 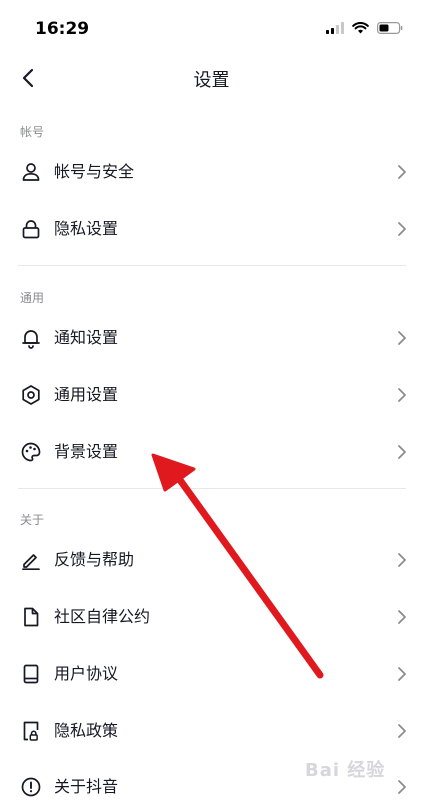 I want to click on navigation-bar: 设置, so click(x=211, y=78).